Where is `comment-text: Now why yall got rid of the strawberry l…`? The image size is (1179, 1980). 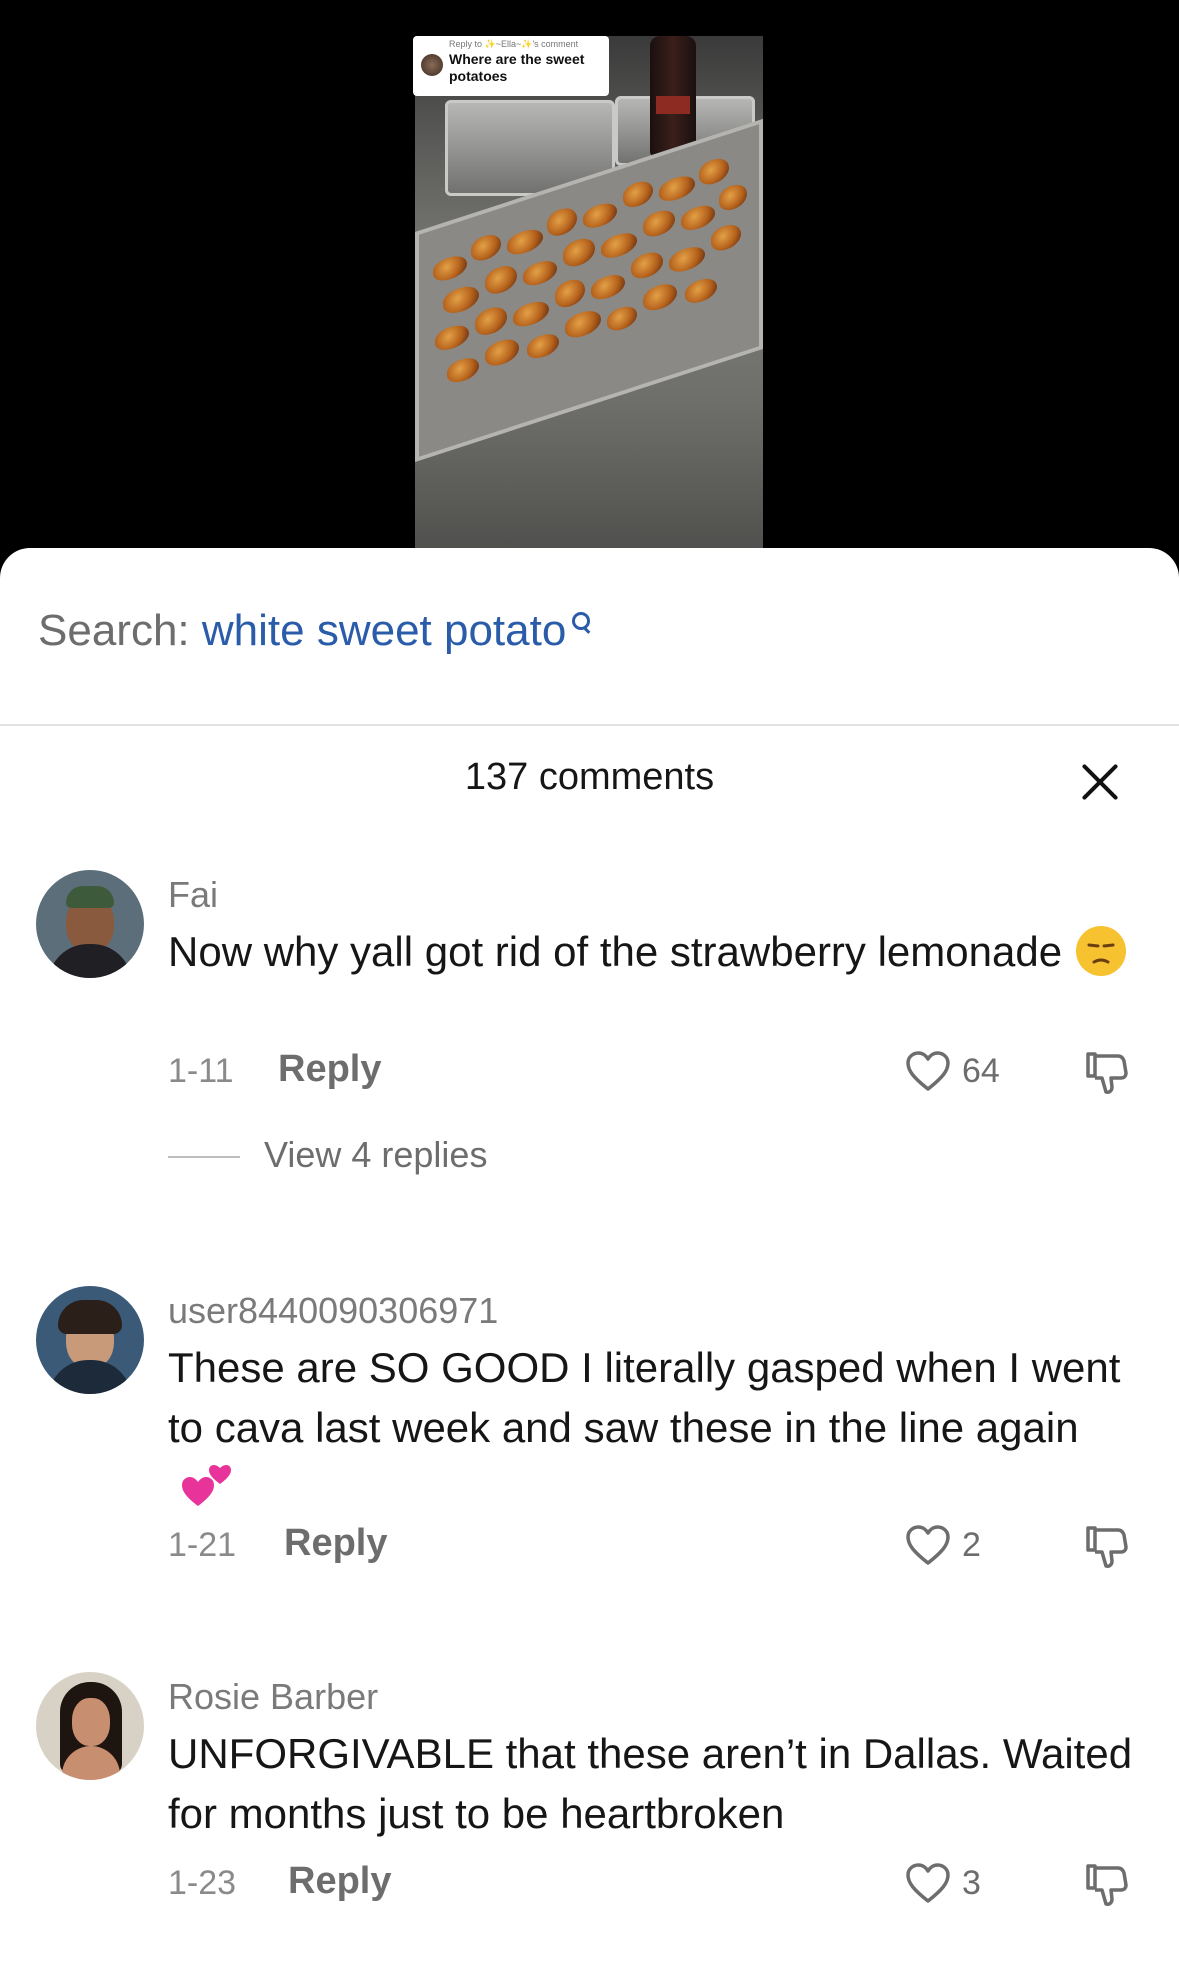 comment-text: Now why yall got rid of the strawberry l… is located at coordinates (653, 952).